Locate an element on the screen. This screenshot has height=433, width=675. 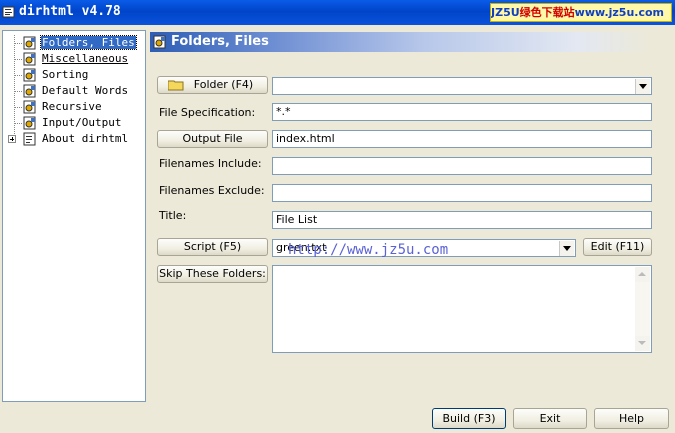
tree-item-default-words: Default Words is located at coordinates (74, 91).